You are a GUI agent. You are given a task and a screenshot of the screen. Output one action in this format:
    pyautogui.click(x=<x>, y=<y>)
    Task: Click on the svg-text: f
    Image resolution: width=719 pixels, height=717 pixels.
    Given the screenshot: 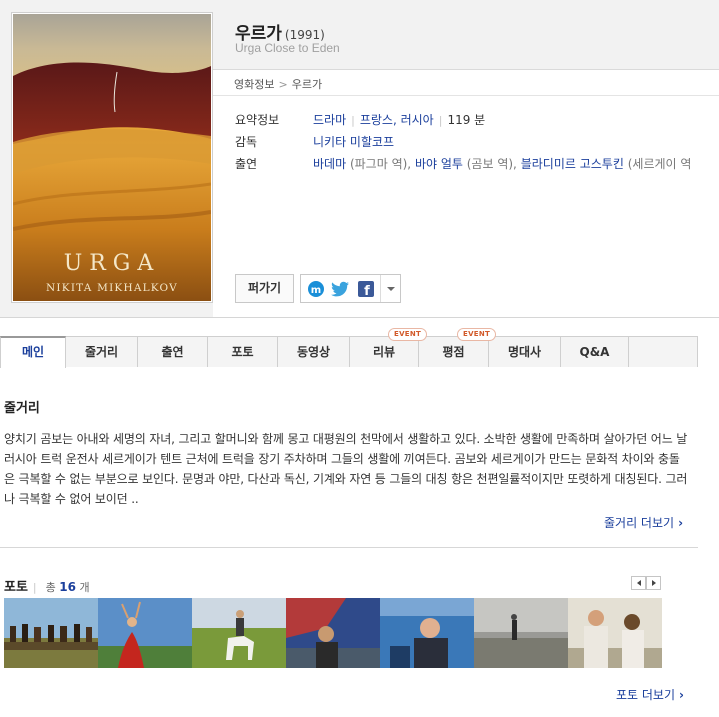 What is the action you would take?
    pyautogui.click(x=367, y=291)
    